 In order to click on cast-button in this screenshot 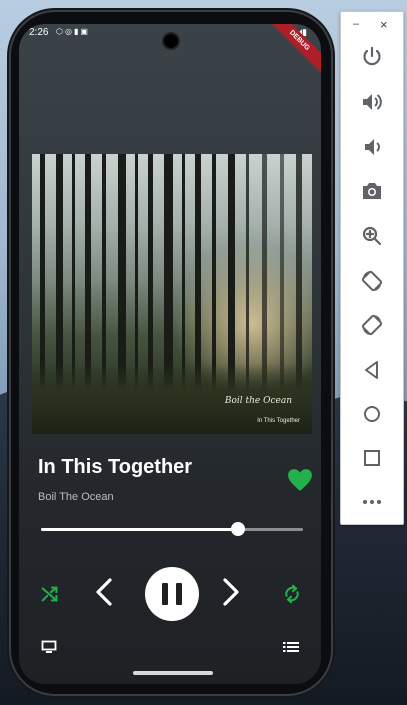, I will do `click(49, 647)`.